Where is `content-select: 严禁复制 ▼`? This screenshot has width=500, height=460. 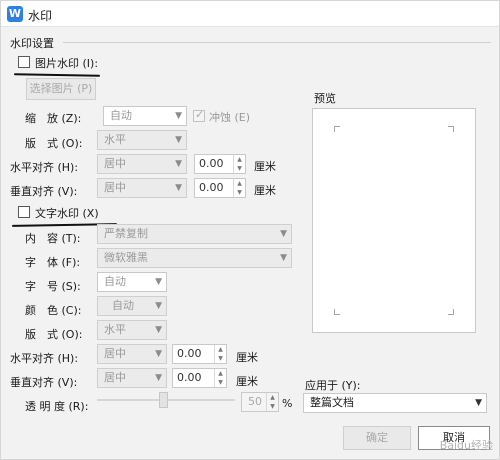 content-select: 严禁复制 ▼ is located at coordinates (194, 234).